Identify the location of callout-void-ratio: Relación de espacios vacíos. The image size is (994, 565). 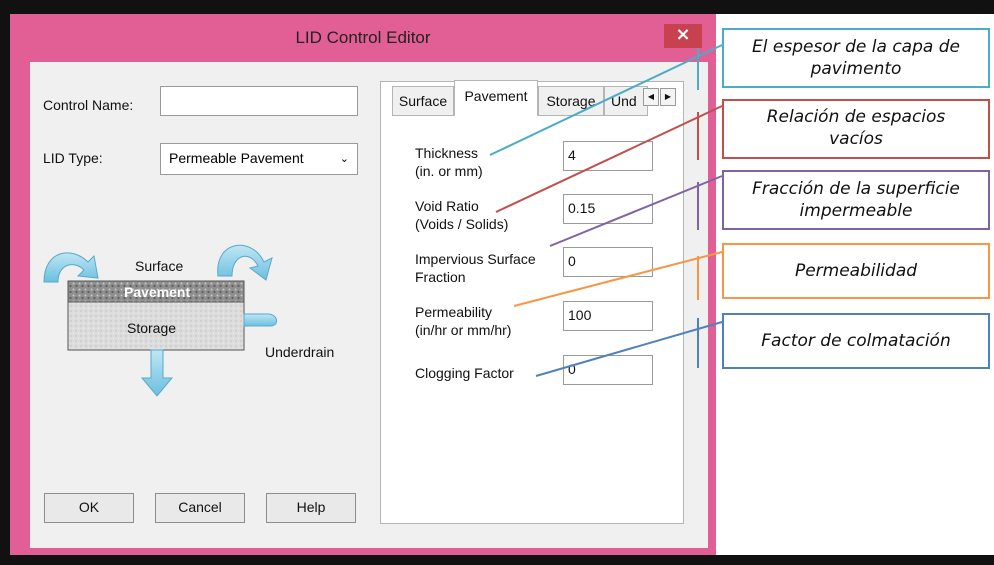
(856, 129).